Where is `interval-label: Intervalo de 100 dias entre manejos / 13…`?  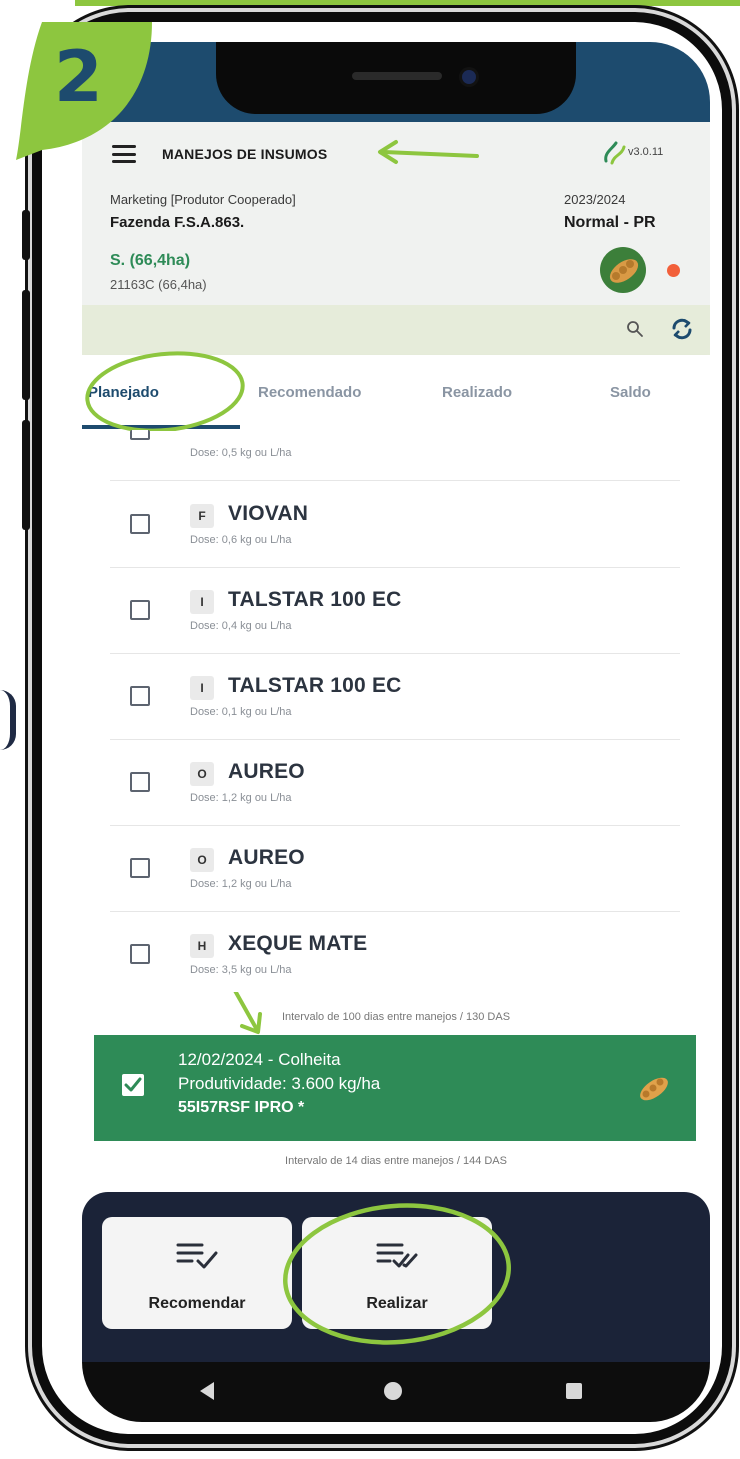
interval-label: Intervalo de 100 dias entre manejos / 13… is located at coordinates (396, 1017).